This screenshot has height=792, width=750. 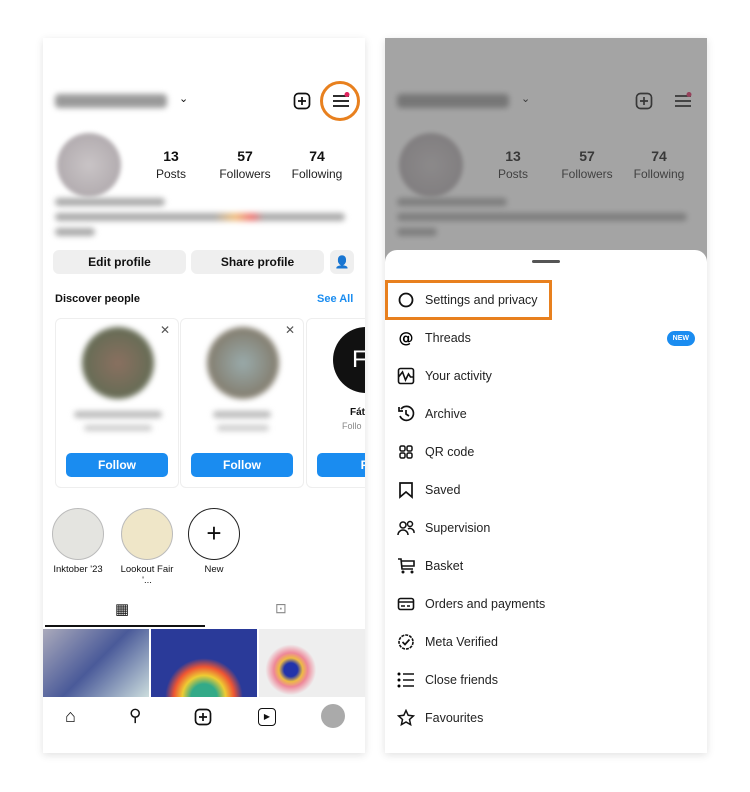 I want to click on posts-stat: 13 Posts, so click(x=171, y=164).